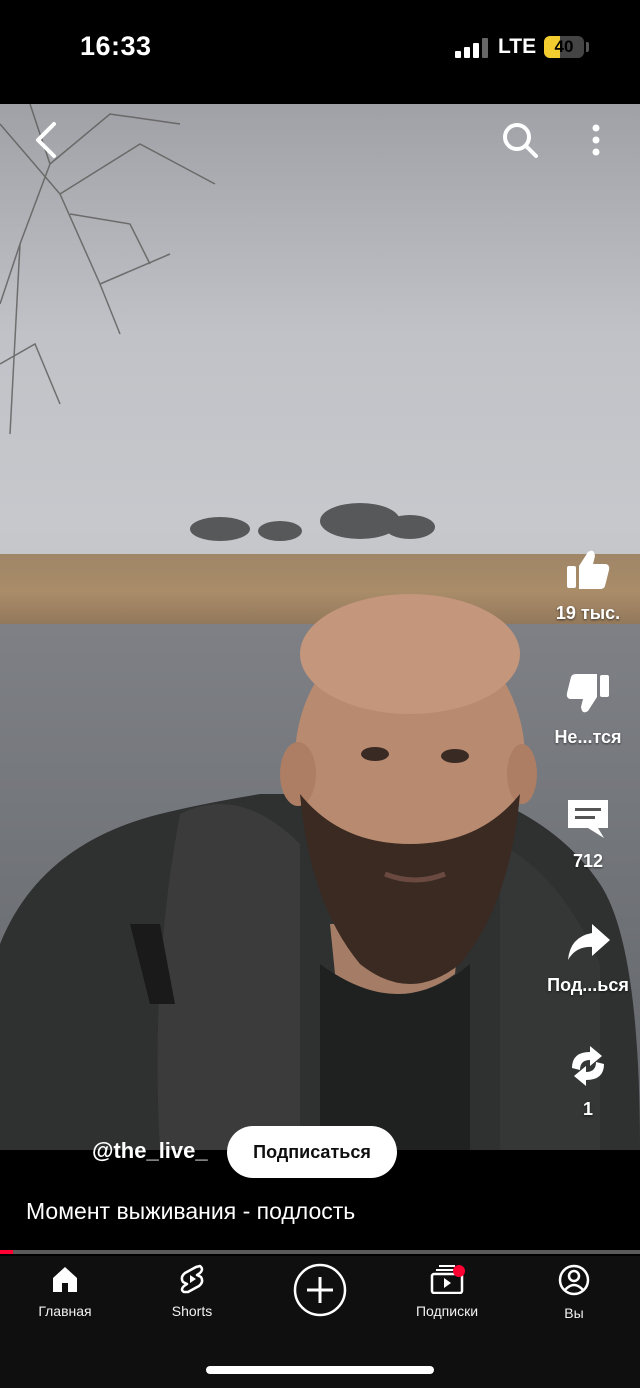  I want to click on nav-home-label: Главная, so click(65, 1311).